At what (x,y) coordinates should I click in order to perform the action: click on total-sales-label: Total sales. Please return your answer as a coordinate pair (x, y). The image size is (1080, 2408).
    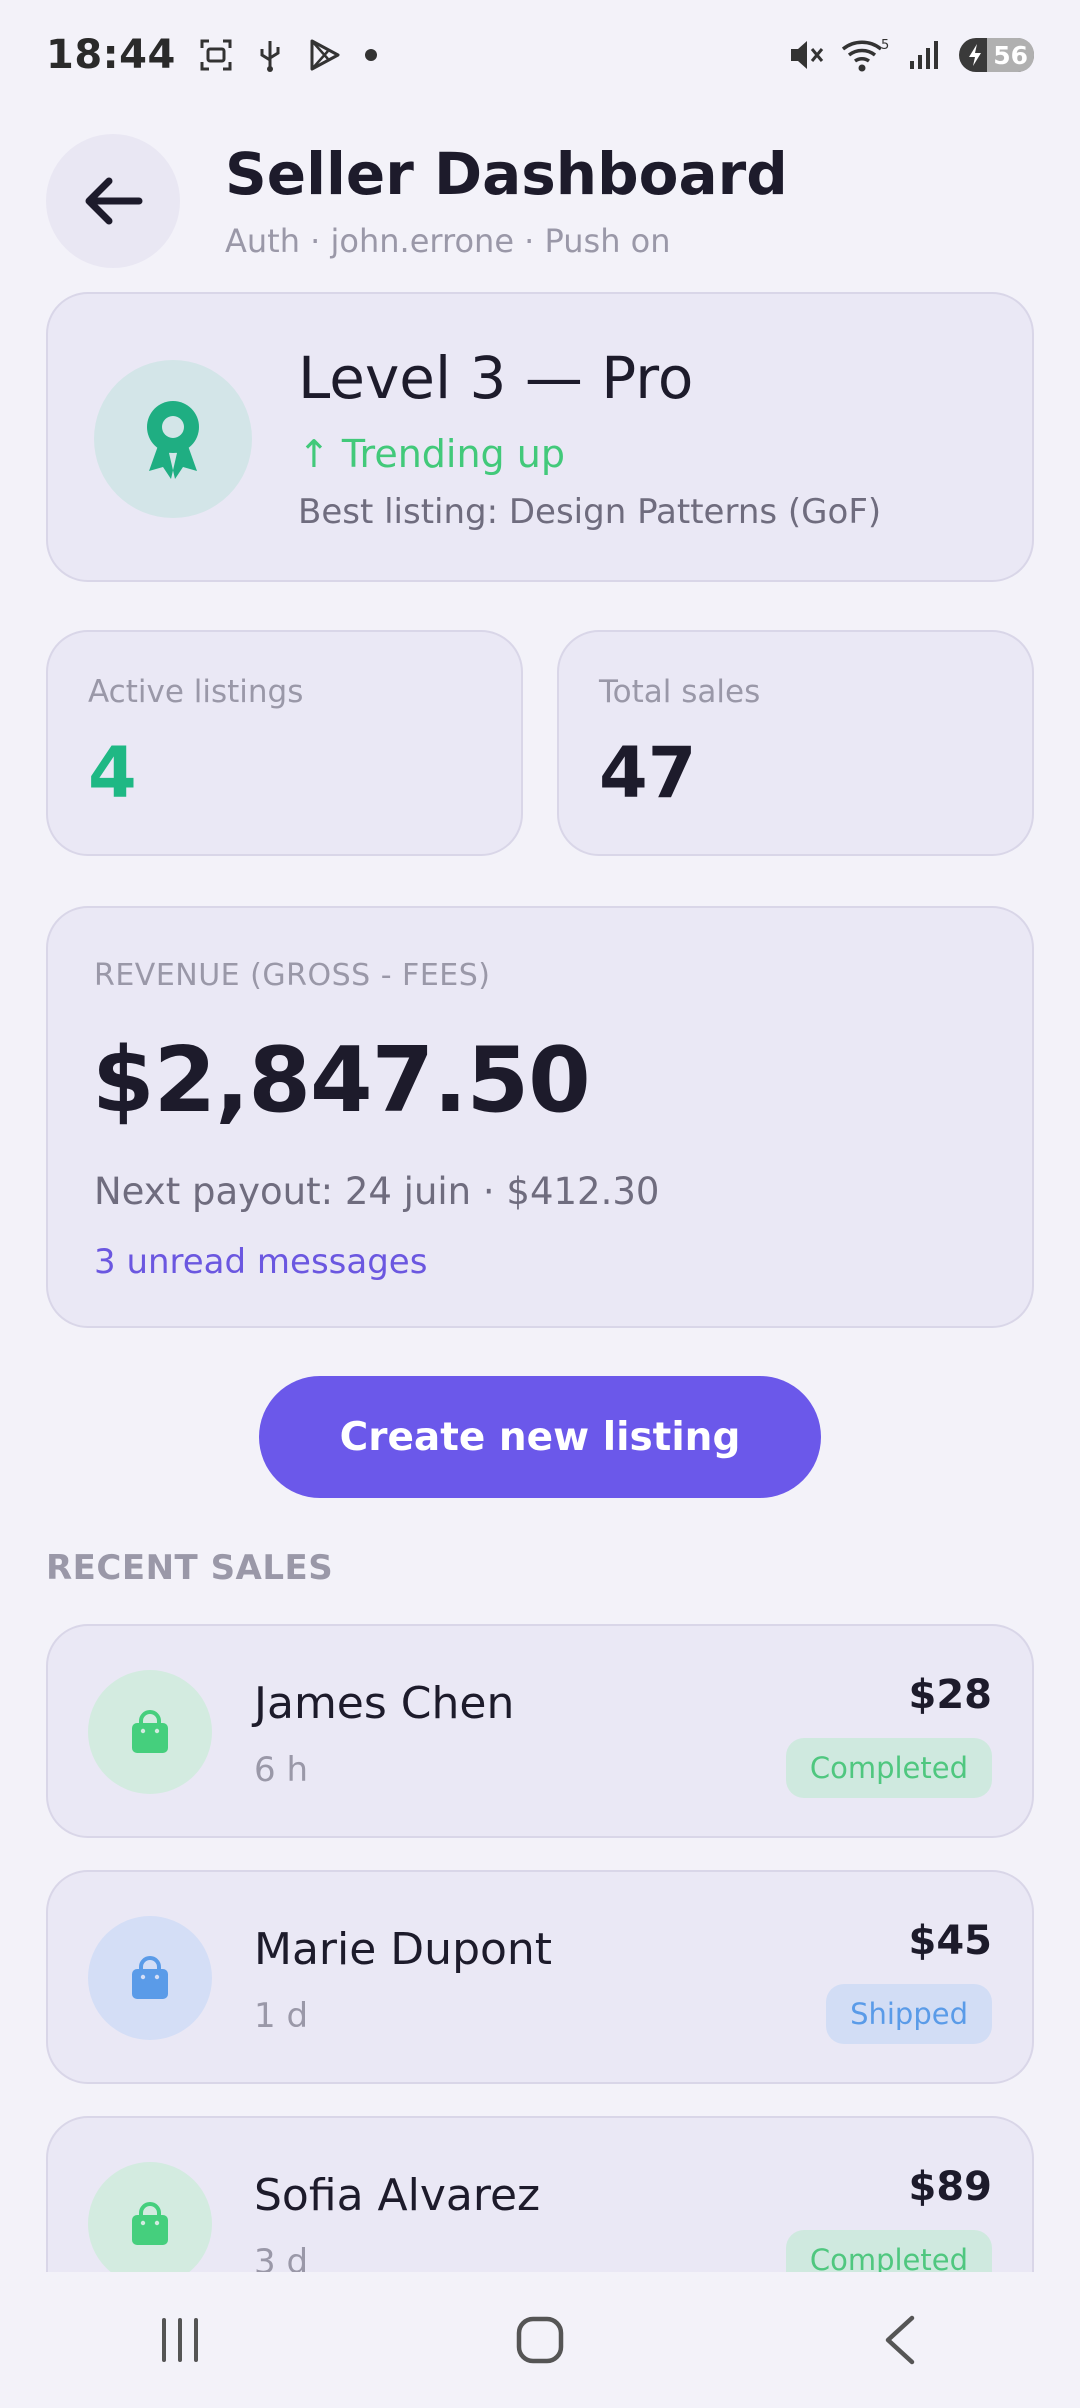
    Looking at the image, I should click on (680, 692).